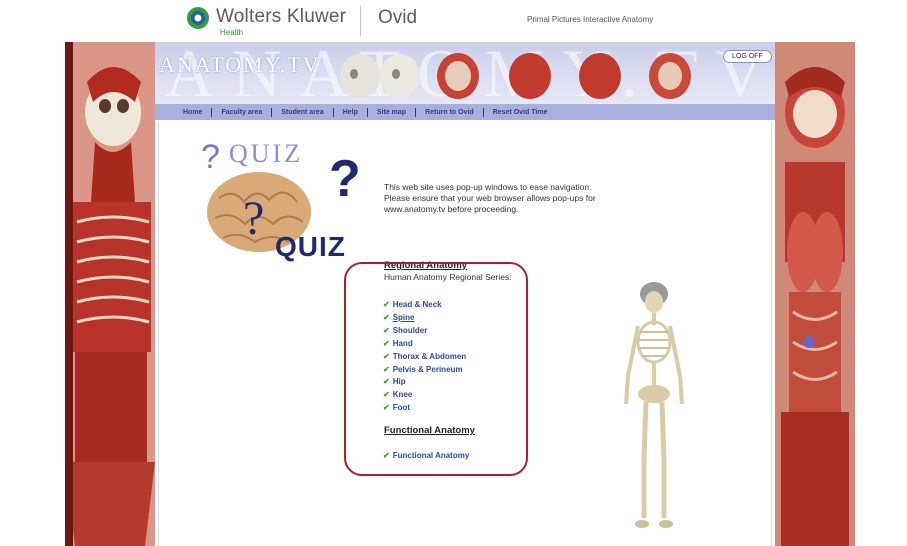 This screenshot has width=907, height=546. I want to click on header-banner: ANATOMY.TV ANATOMY.TV LOG OFF, so click(465, 73).